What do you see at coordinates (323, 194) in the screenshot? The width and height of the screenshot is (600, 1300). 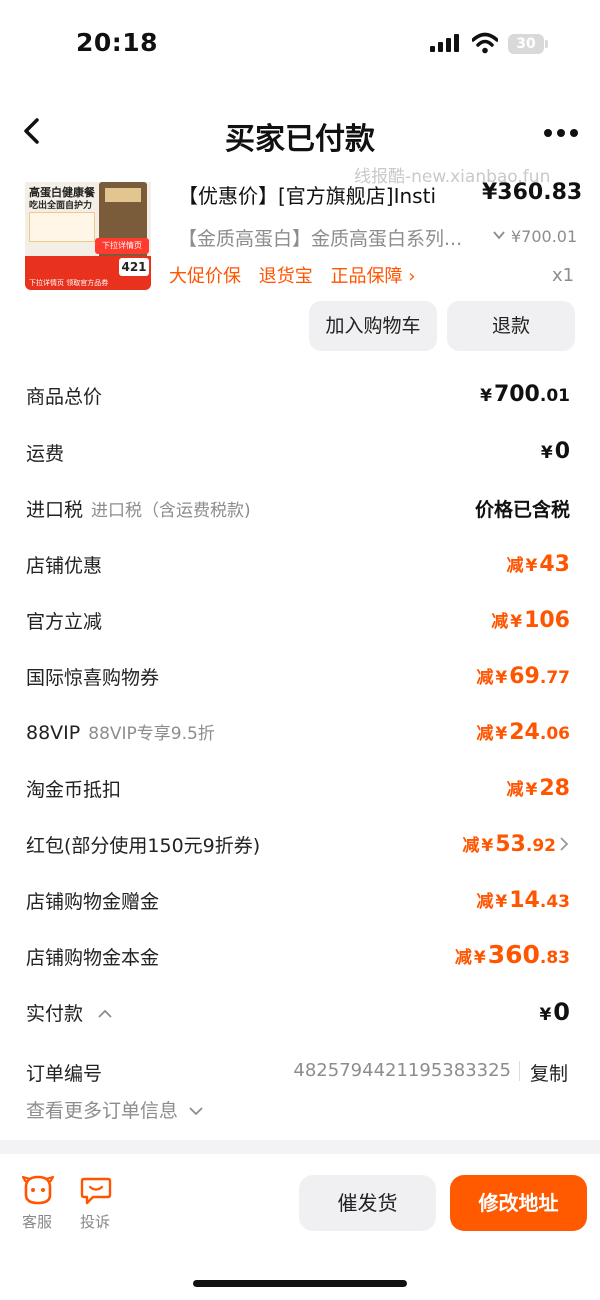 I see `product-name: 【优惠价】[官方旗舰店]Insti` at bounding box center [323, 194].